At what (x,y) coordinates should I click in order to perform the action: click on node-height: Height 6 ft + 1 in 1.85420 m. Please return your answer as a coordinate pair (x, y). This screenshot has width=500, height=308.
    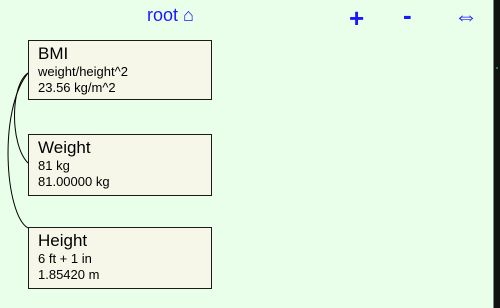
    Looking at the image, I should click on (120, 258).